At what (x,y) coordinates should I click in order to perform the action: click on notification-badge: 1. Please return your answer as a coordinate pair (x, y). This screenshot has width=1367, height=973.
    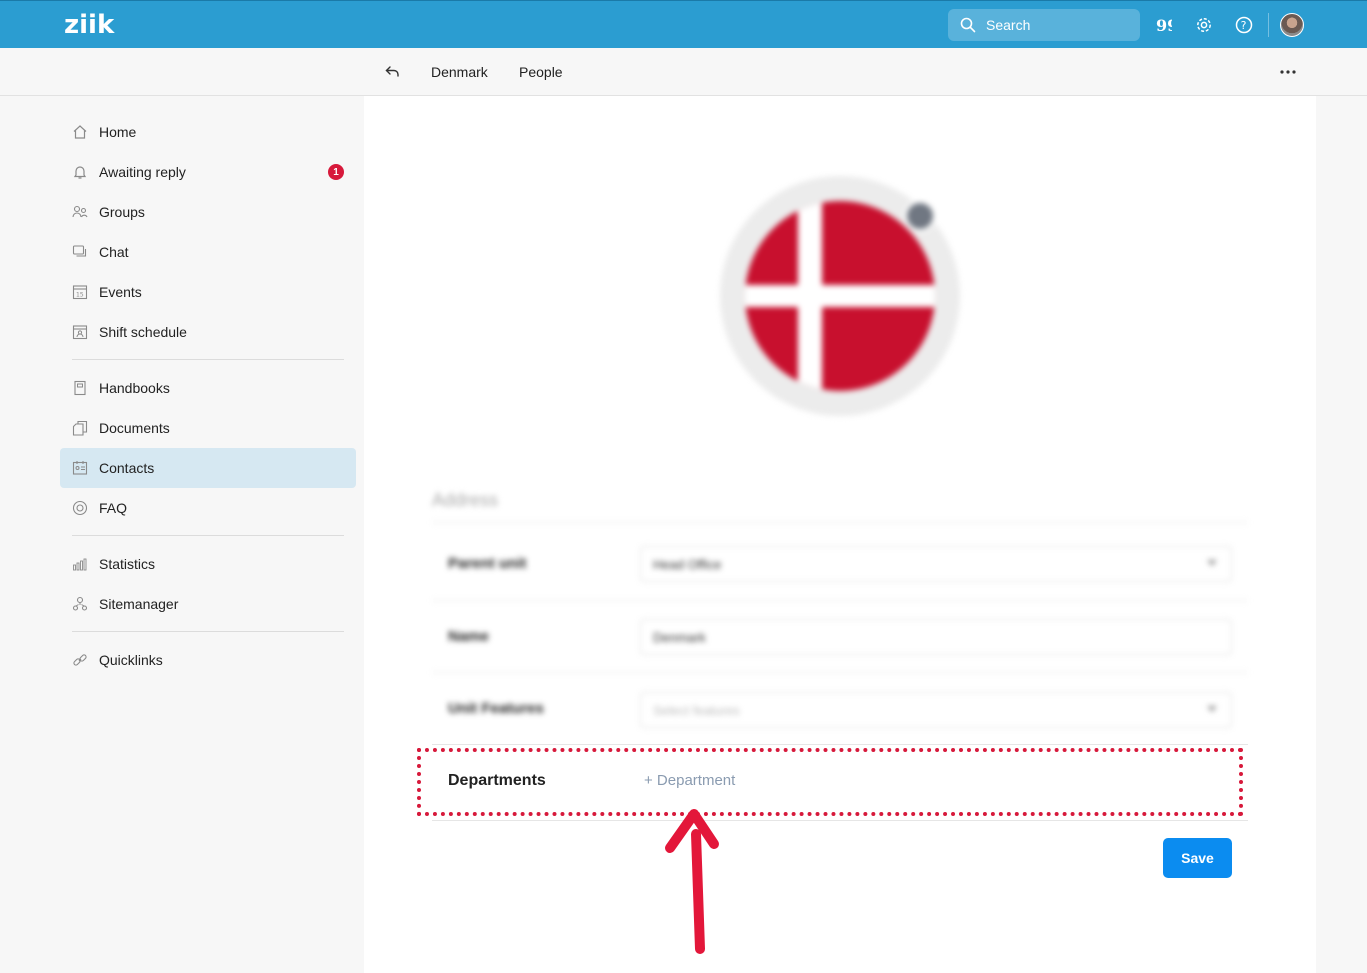
    Looking at the image, I should click on (336, 172).